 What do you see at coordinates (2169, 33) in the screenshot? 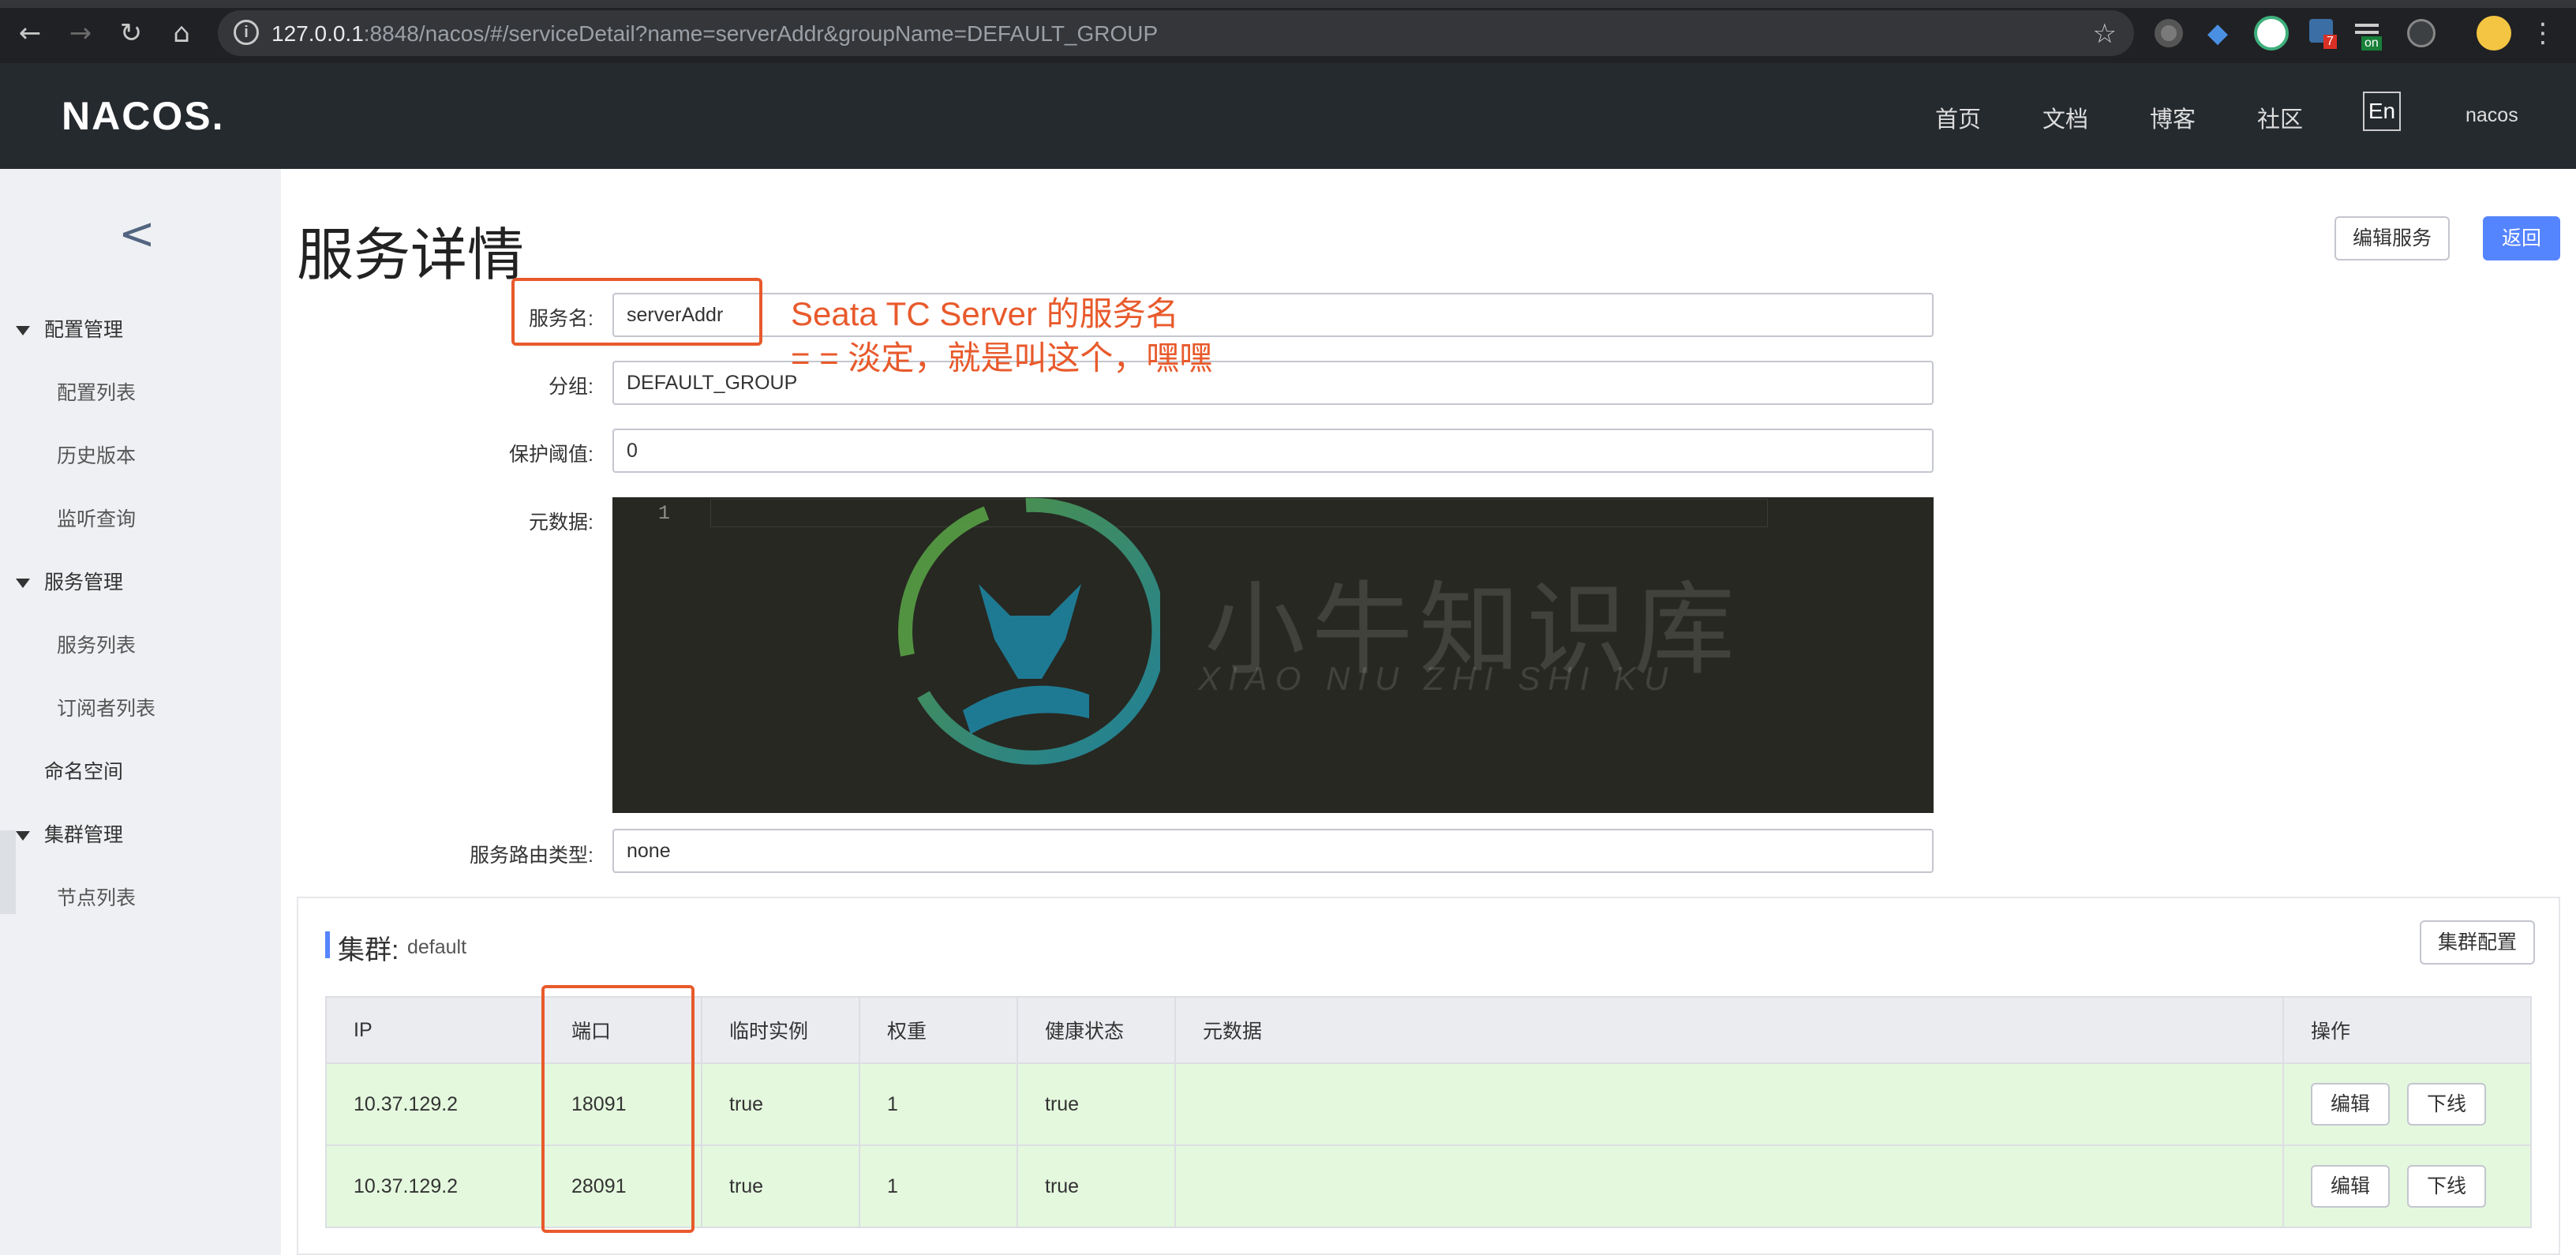
I see `extension-record-icon` at bounding box center [2169, 33].